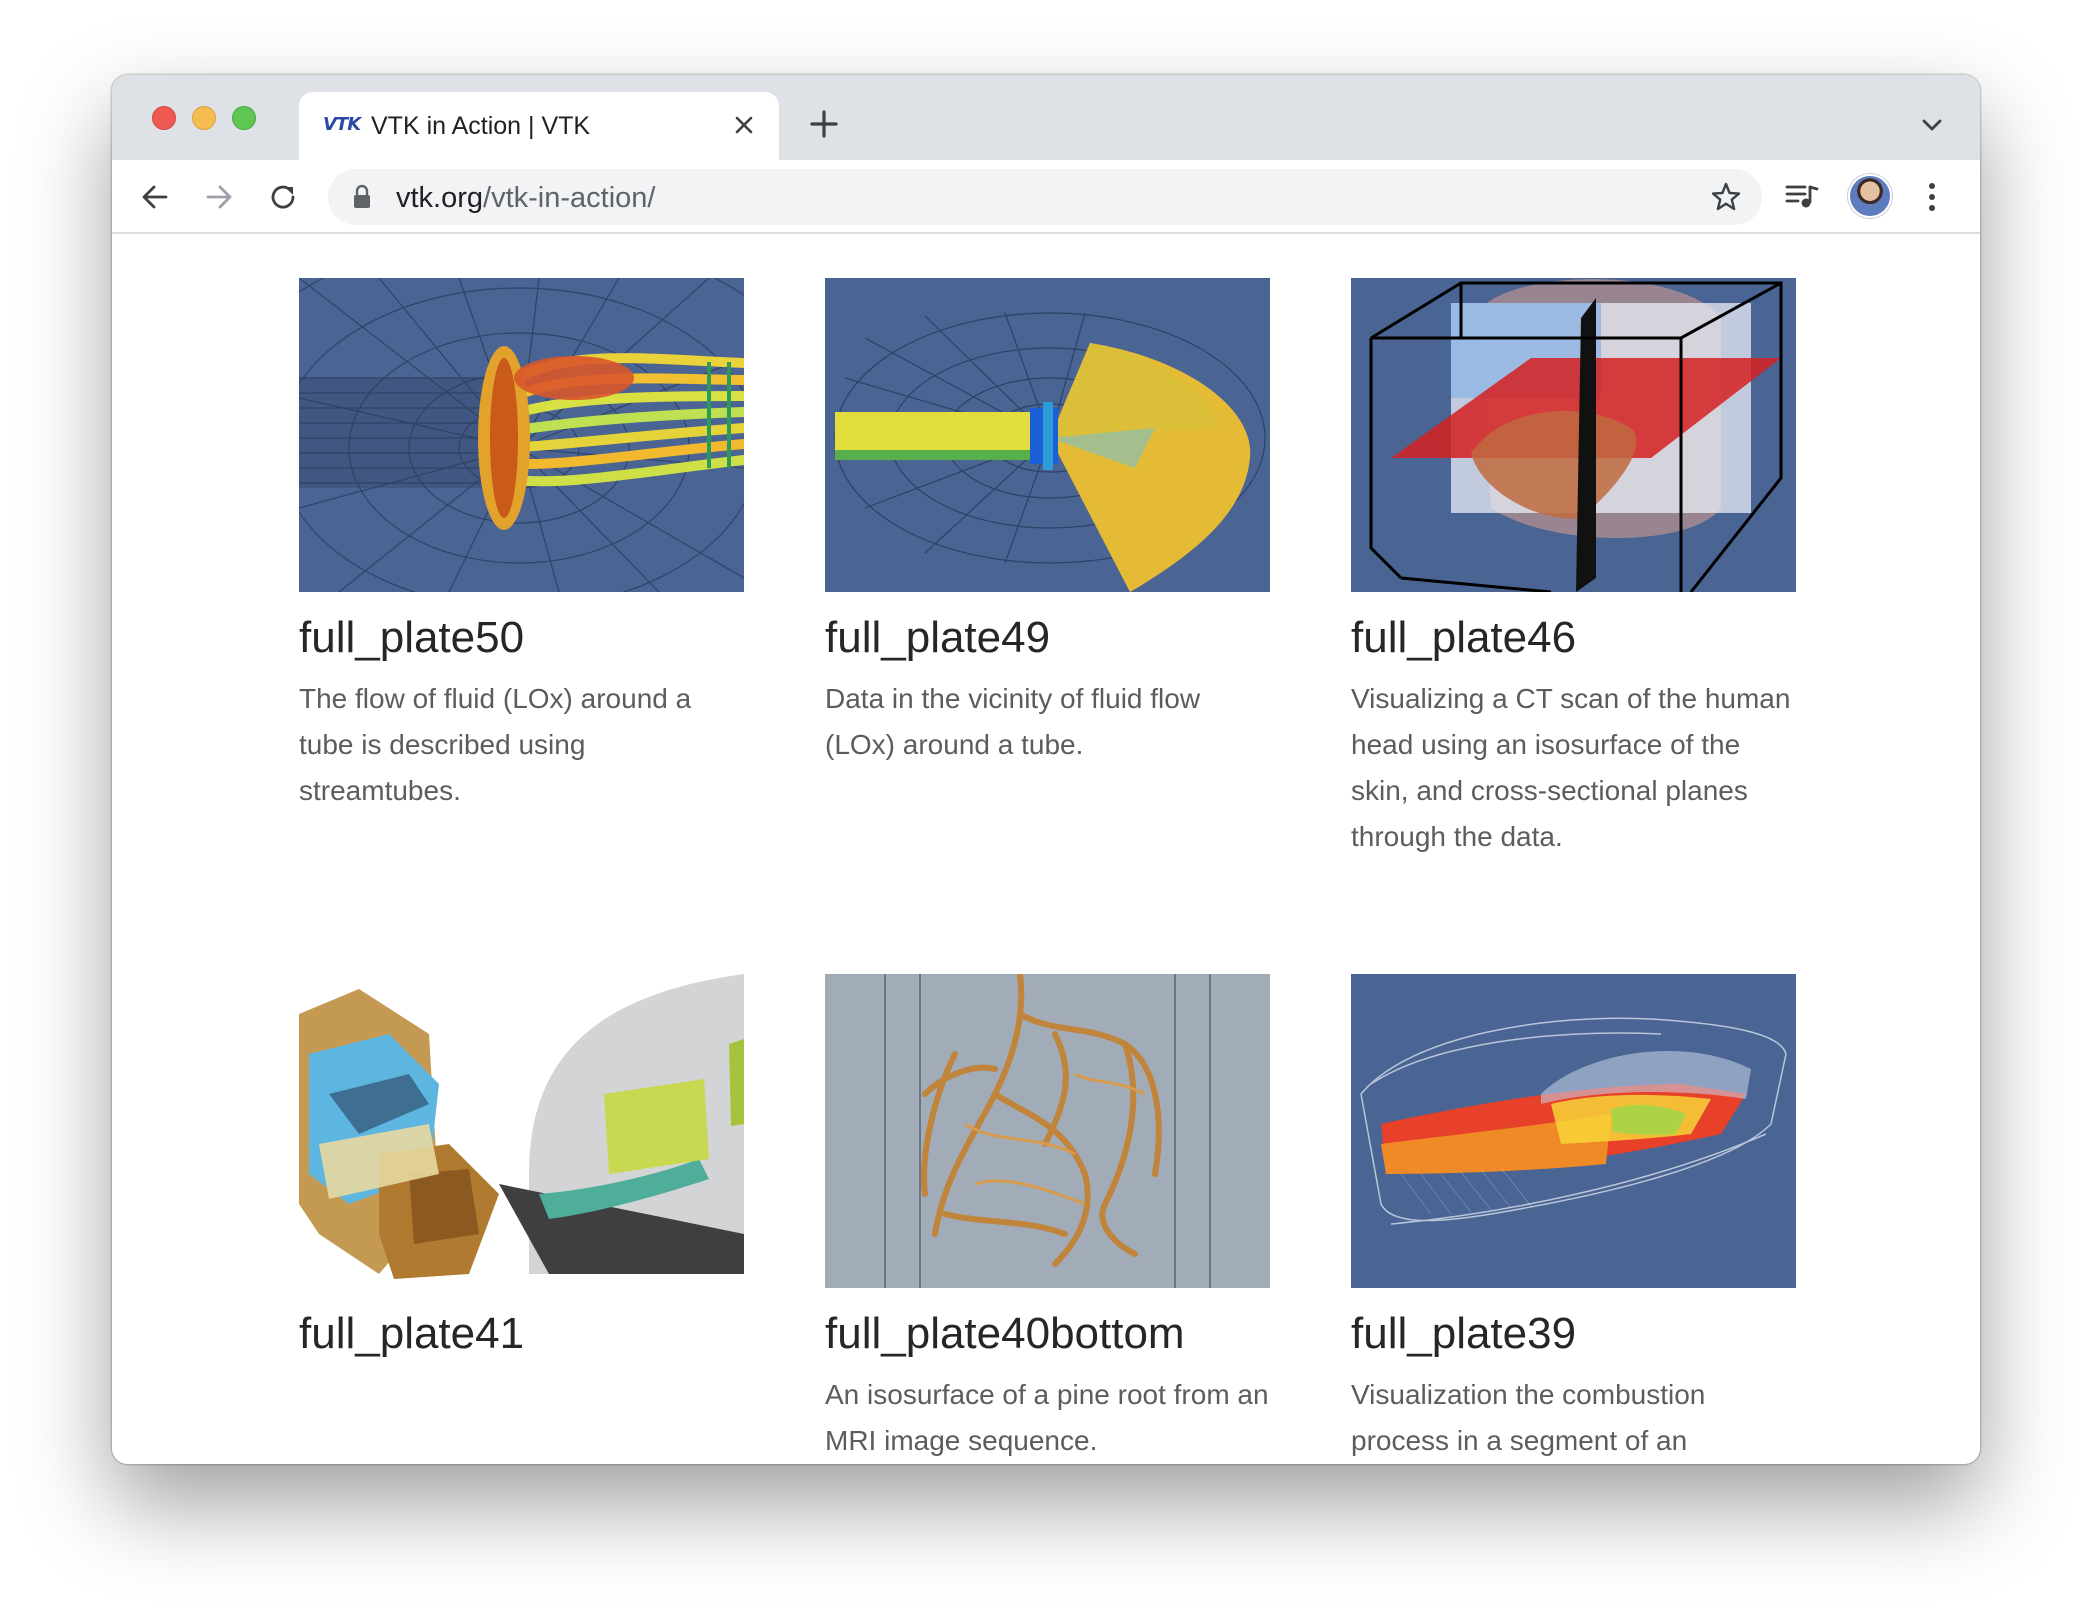 This screenshot has width=2090, height=1612. Describe the element at coordinates (521, 1334) in the screenshot. I see `card-title: full_plate41` at that location.